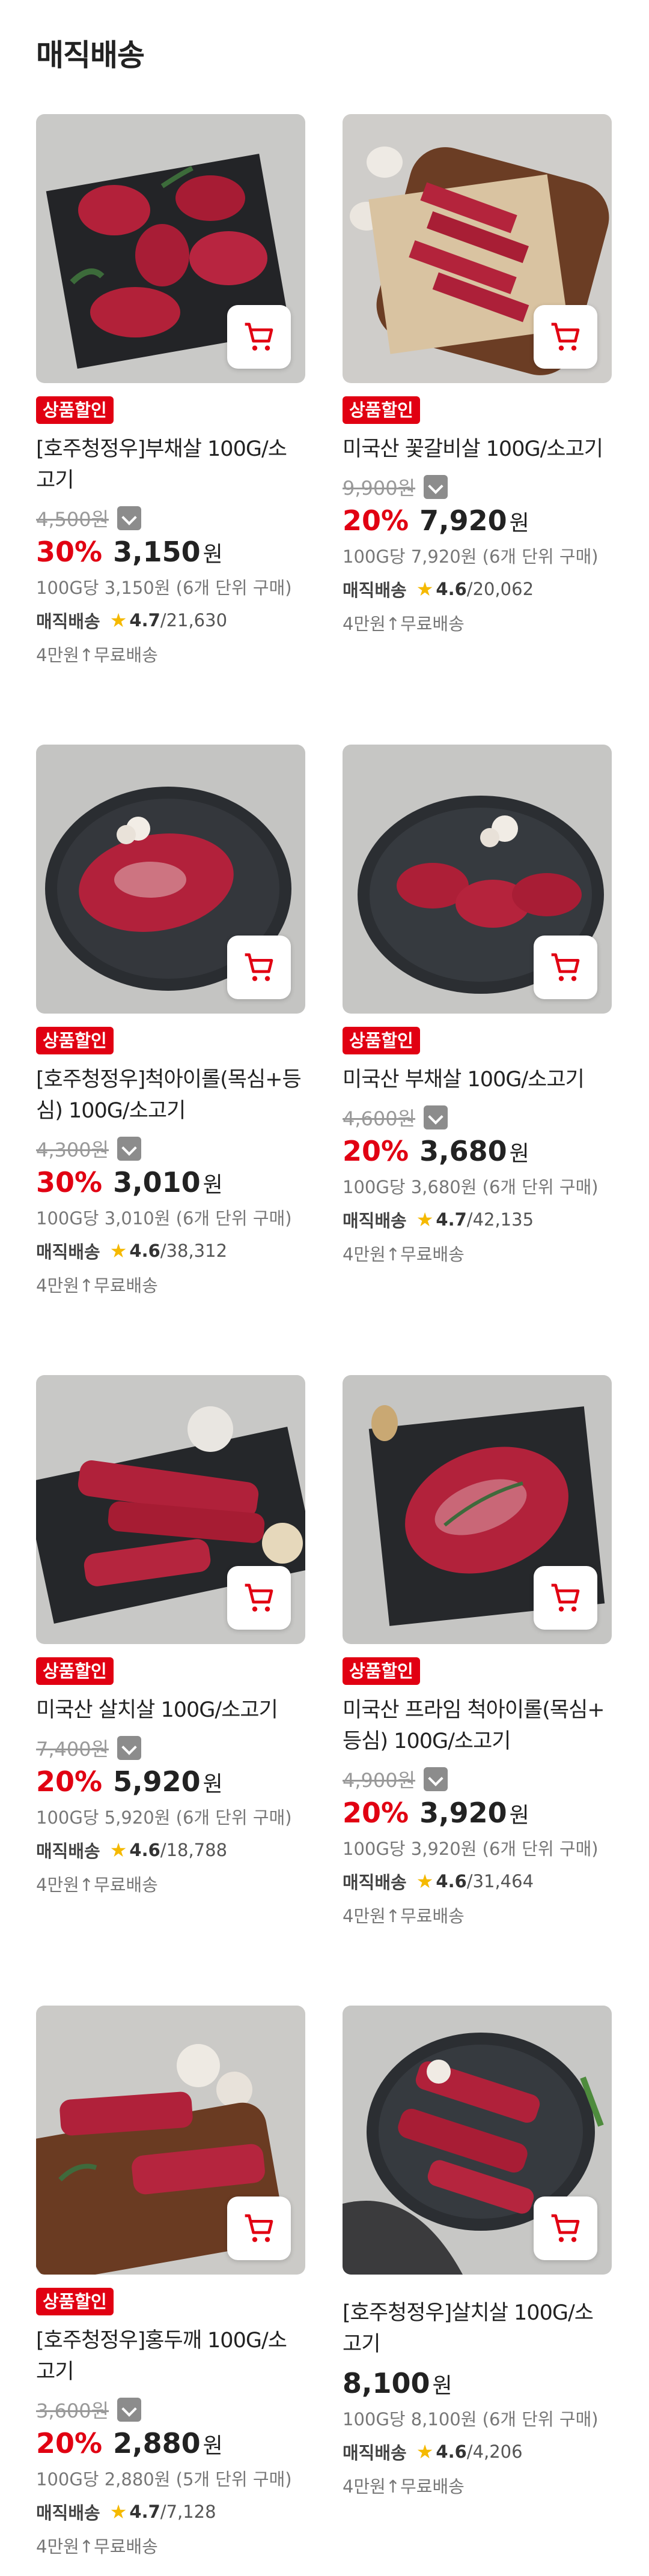 This screenshot has width=649, height=2576. Describe the element at coordinates (478, 589) in the screenshot. I see `rating-row: 매직배송 ★ 4.6 /20,062` at that location.